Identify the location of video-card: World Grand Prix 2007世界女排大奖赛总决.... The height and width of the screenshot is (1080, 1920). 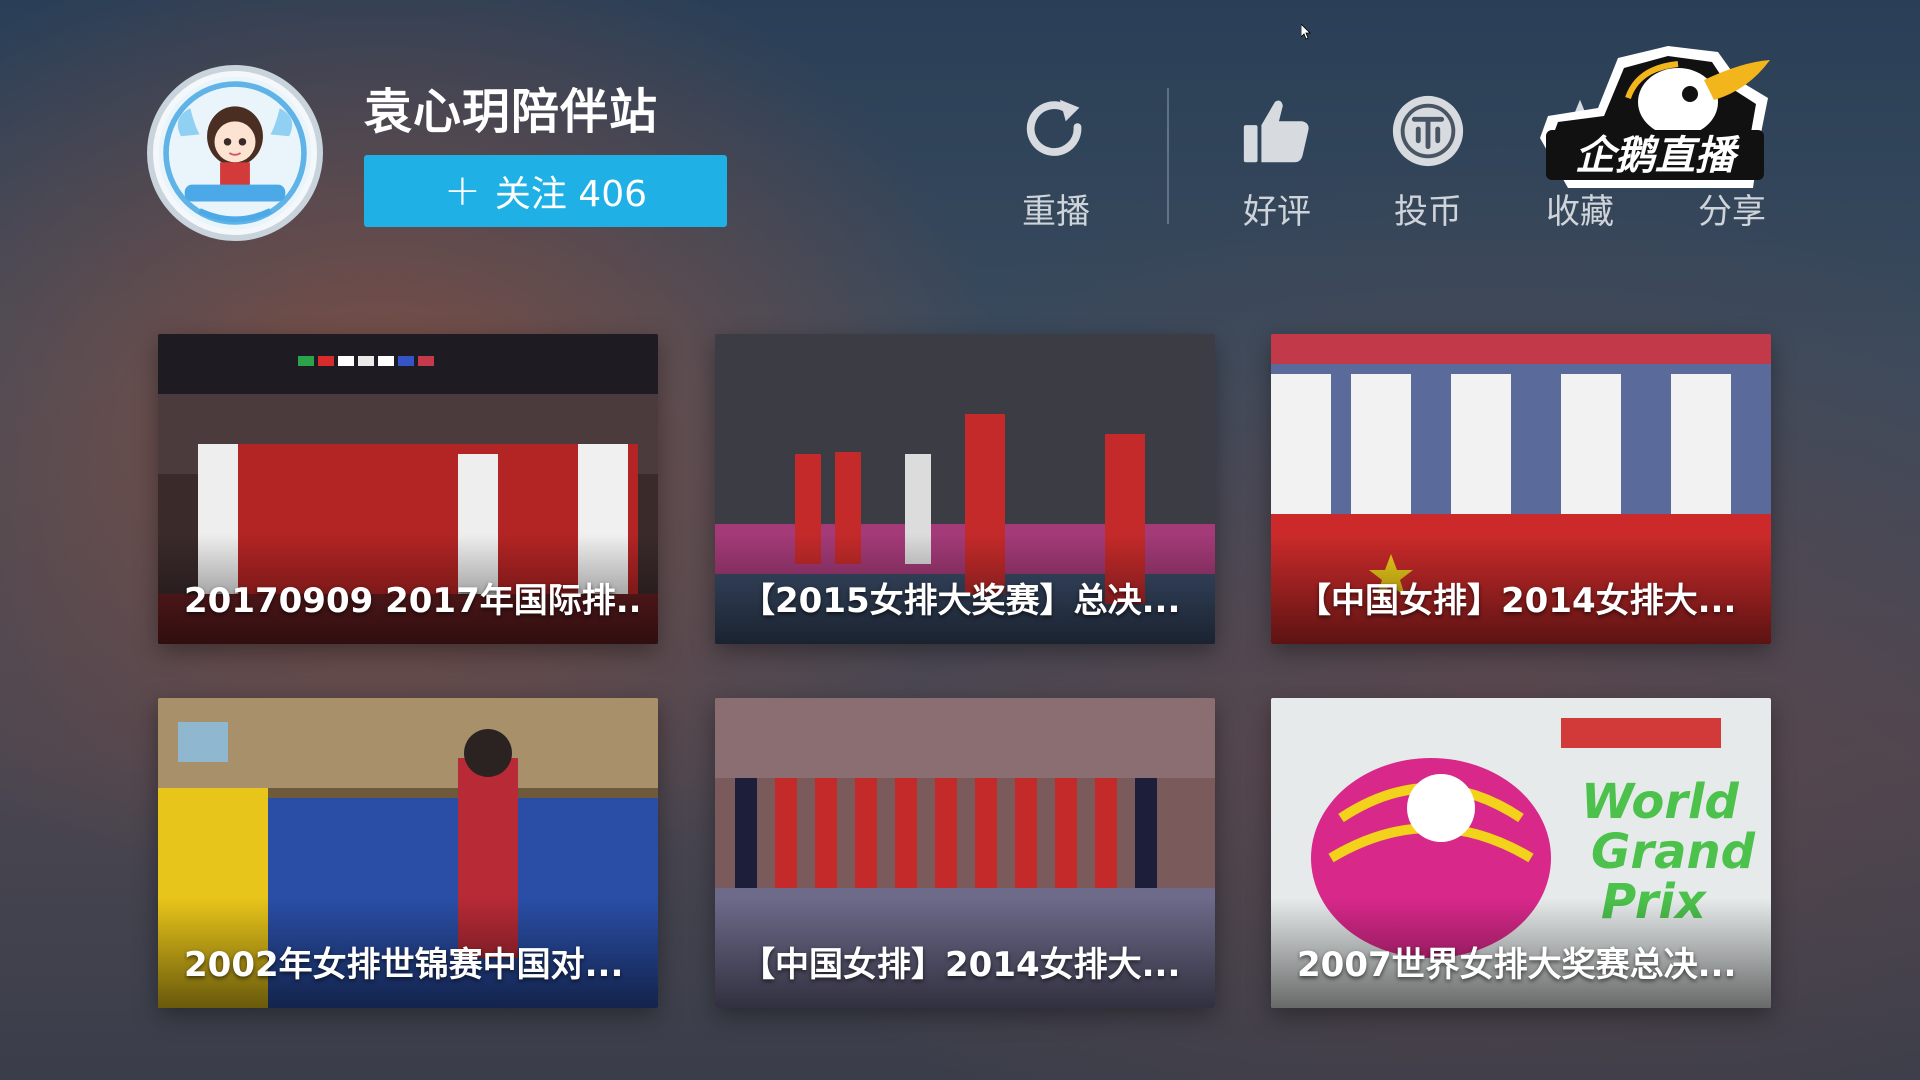
(1521, 853).